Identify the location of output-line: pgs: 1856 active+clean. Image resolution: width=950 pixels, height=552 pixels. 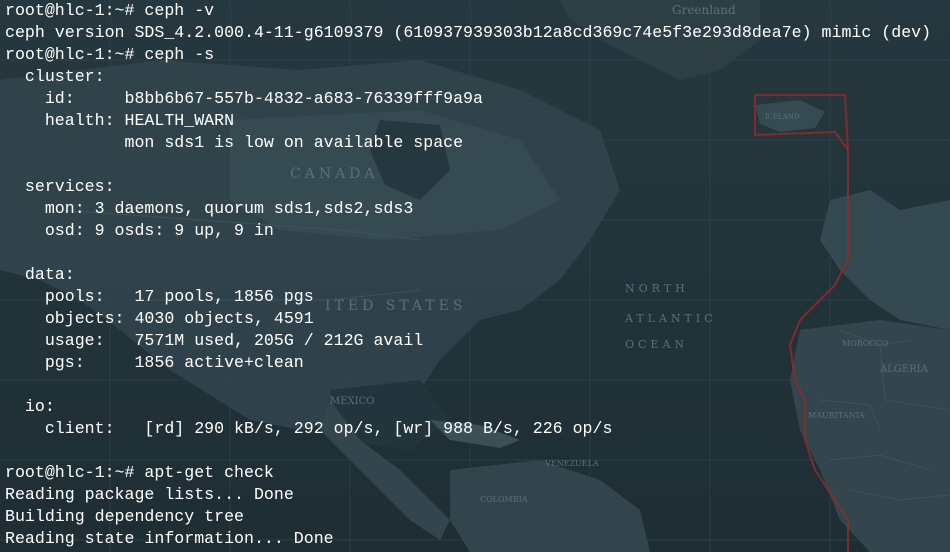
(154, 362).